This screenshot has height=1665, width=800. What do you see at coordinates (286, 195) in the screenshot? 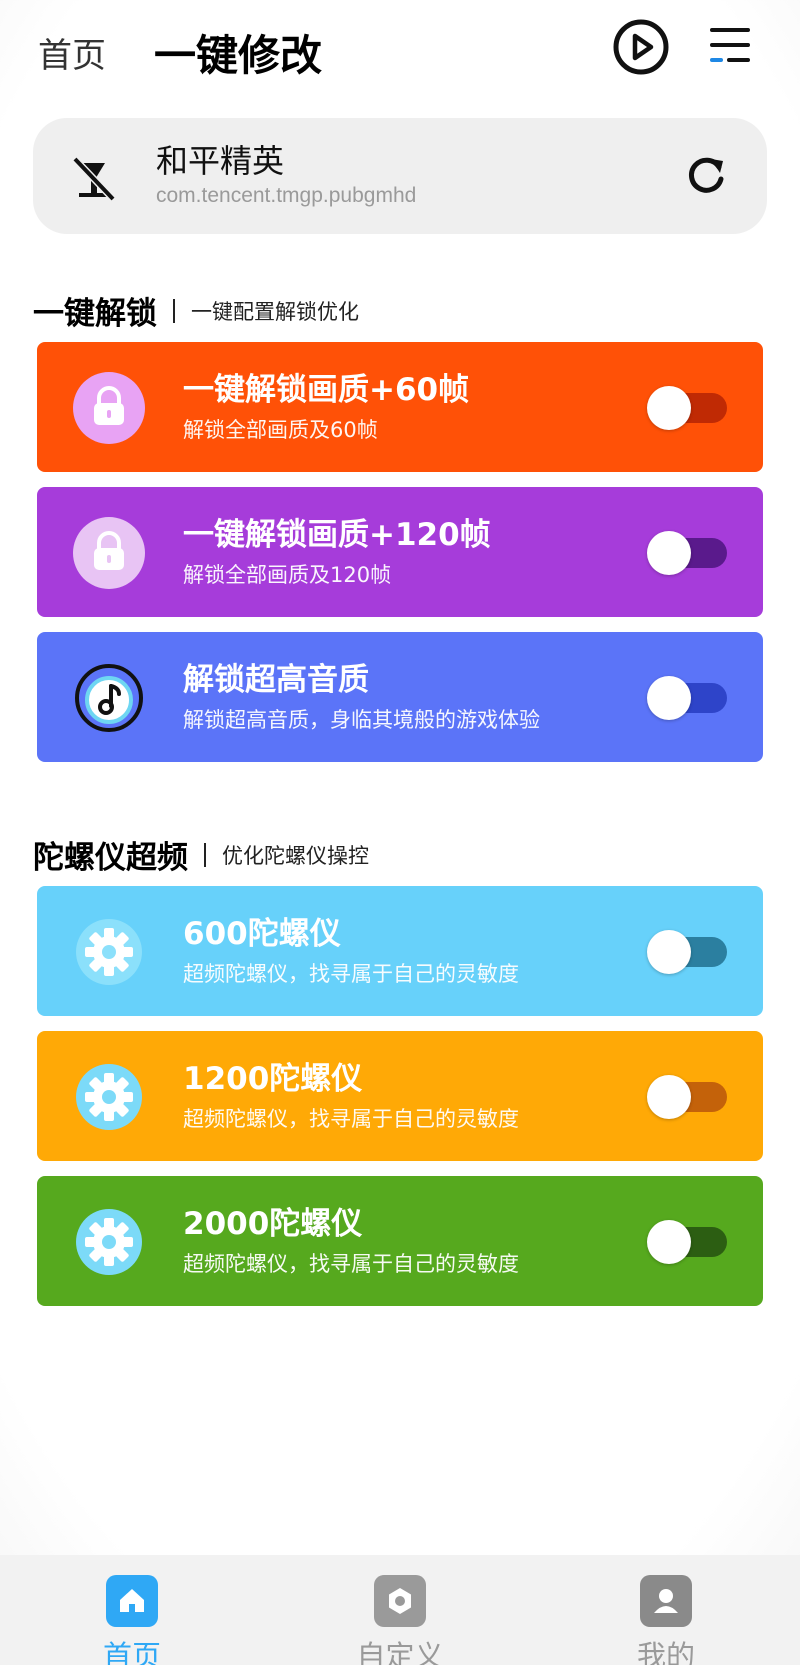
I see `app-package-name: com.tencent.tmgp.pubgmhd` at bounding box center [286, 195].